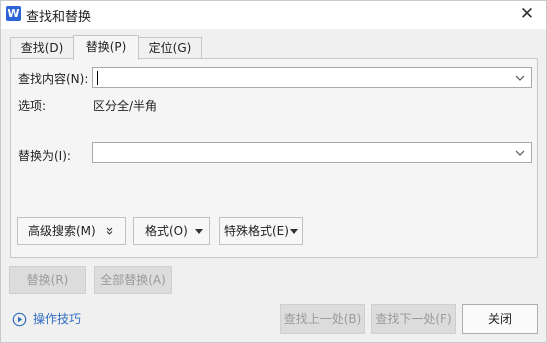 The image size is (547, 343). I want to click on close-button: 关闭, so click(500, 319).